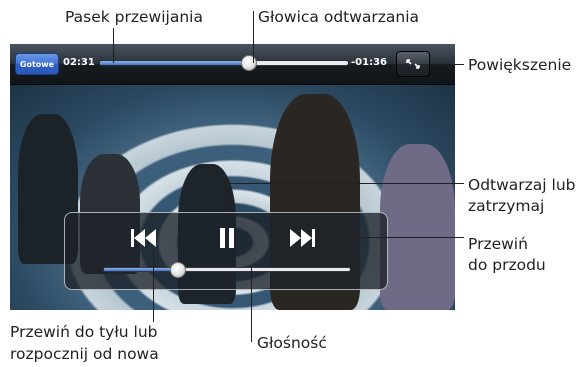  What do you see at coordinates (520, 65) in the screenshot?
I see `callout-zoom: Powiększenie` at bounding box center [520, 65].